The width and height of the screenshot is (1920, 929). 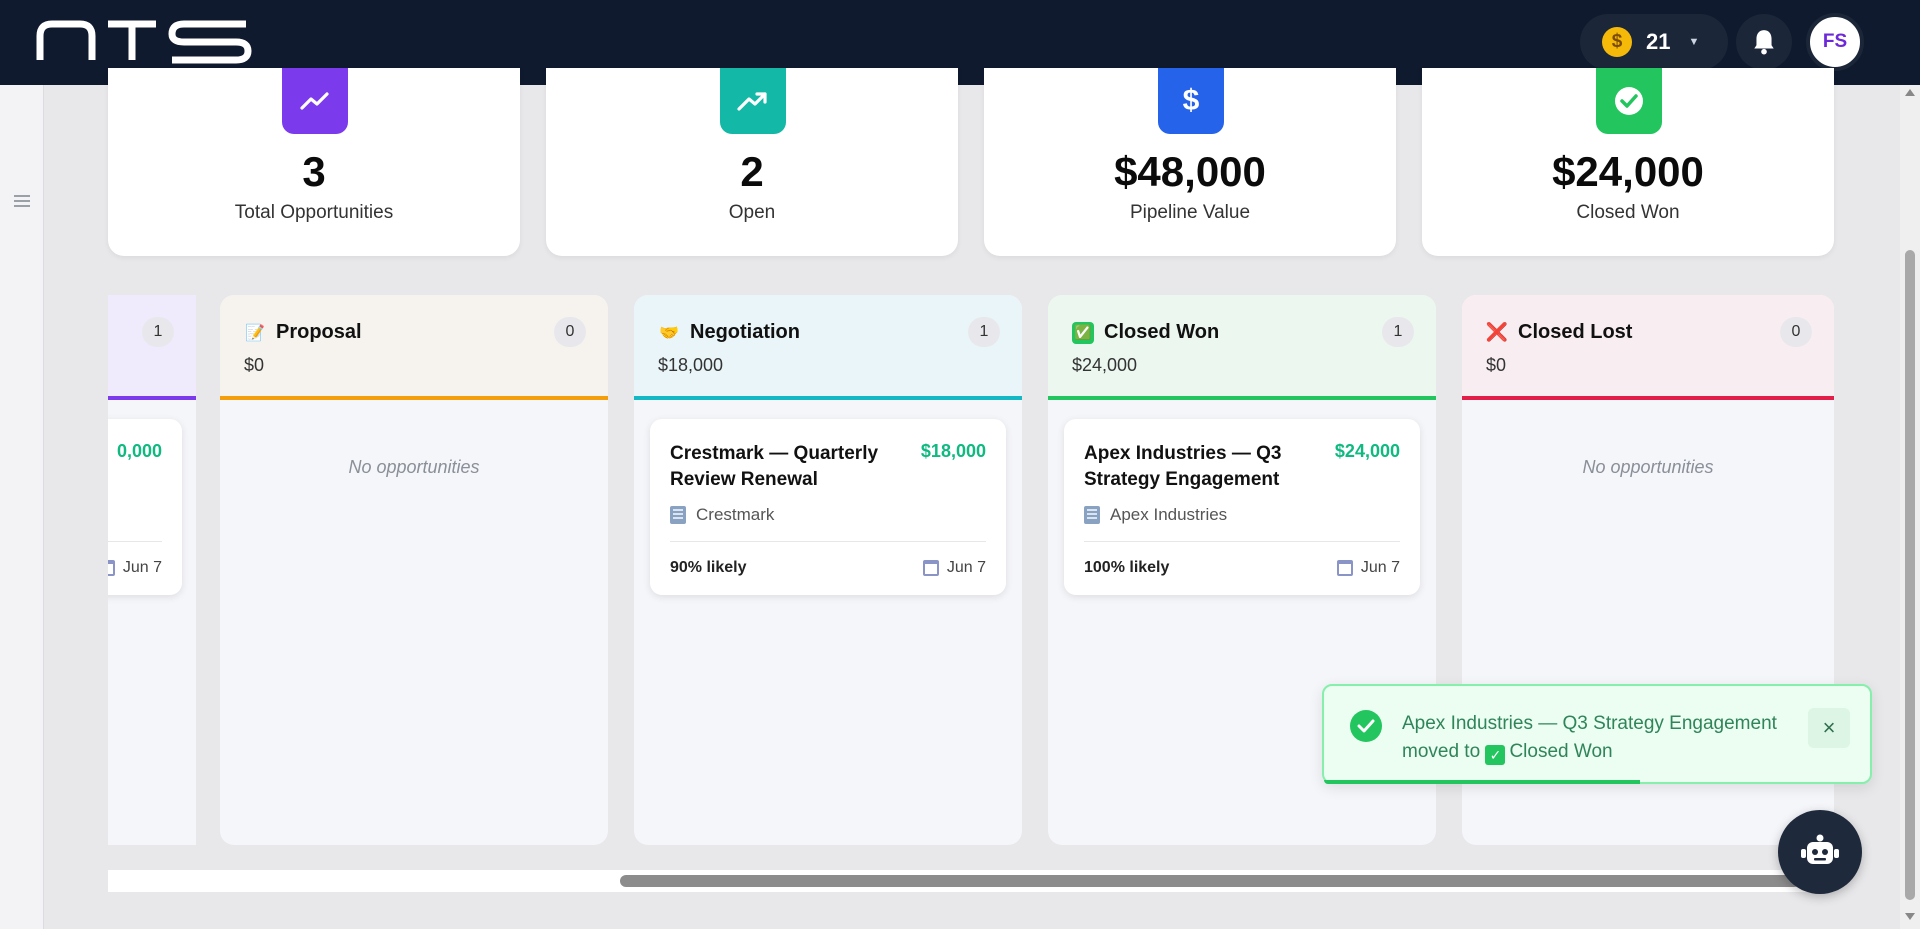 I want to click on opportunity-title: Apex Industries — Q3 Strategy Engagement, so click(x=1183, y=466).